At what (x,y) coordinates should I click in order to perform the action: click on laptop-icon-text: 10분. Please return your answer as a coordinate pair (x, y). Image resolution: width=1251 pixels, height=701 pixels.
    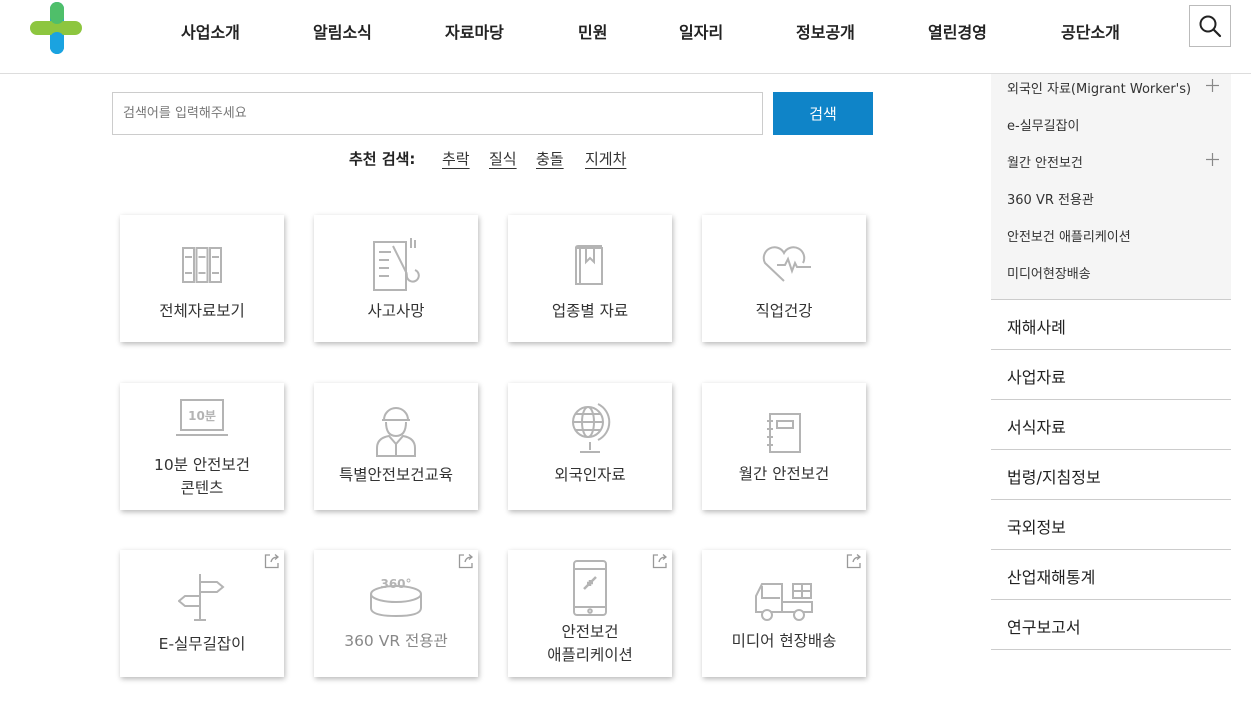
    Looking at the image, I should click on (202, 416).